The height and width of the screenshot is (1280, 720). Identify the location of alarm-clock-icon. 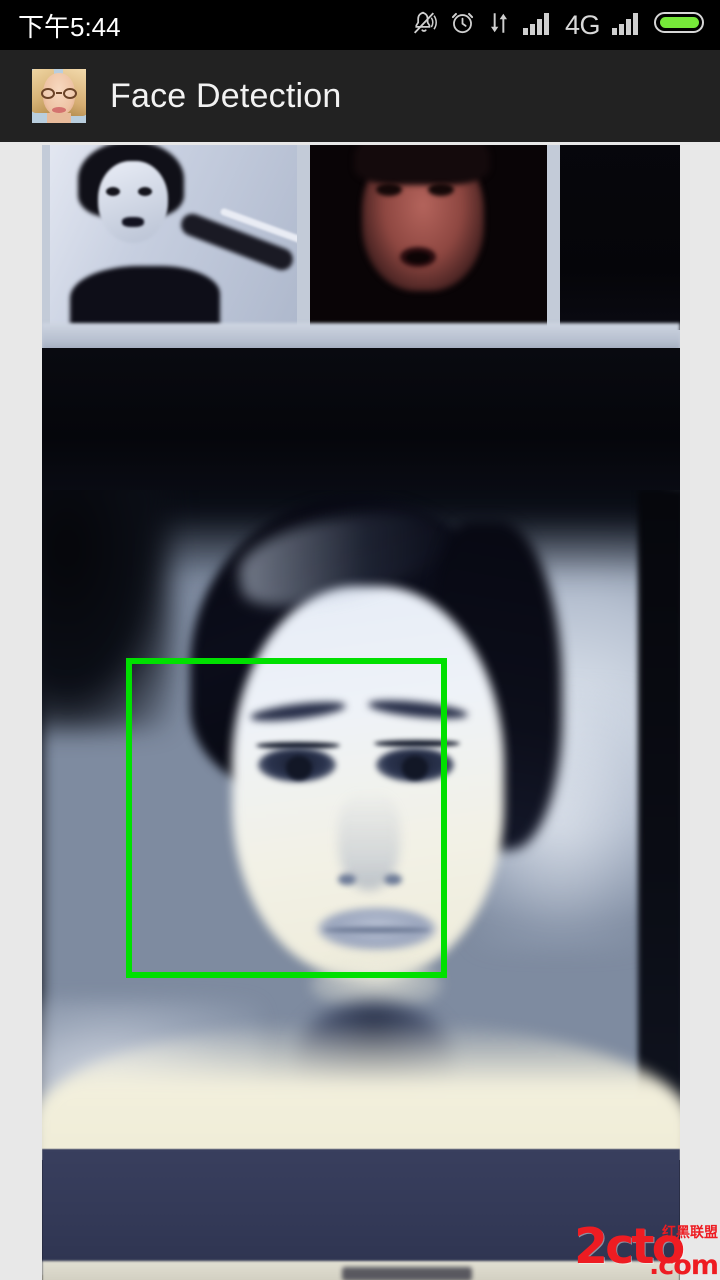
(462, 25).